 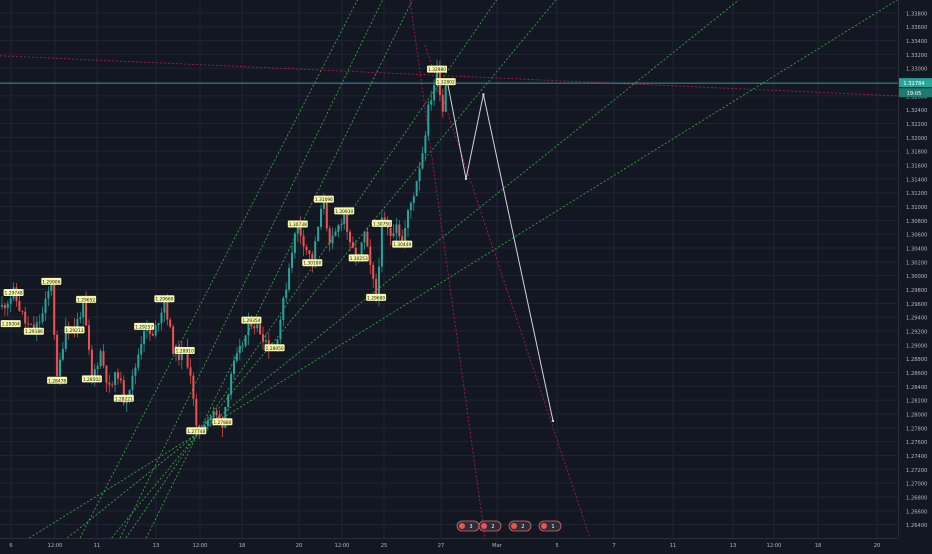 What do you see at coordinates (916, 56) in the screenshot?
I see `y-tick-label: 1.33200` at bounding box center [916, 56].